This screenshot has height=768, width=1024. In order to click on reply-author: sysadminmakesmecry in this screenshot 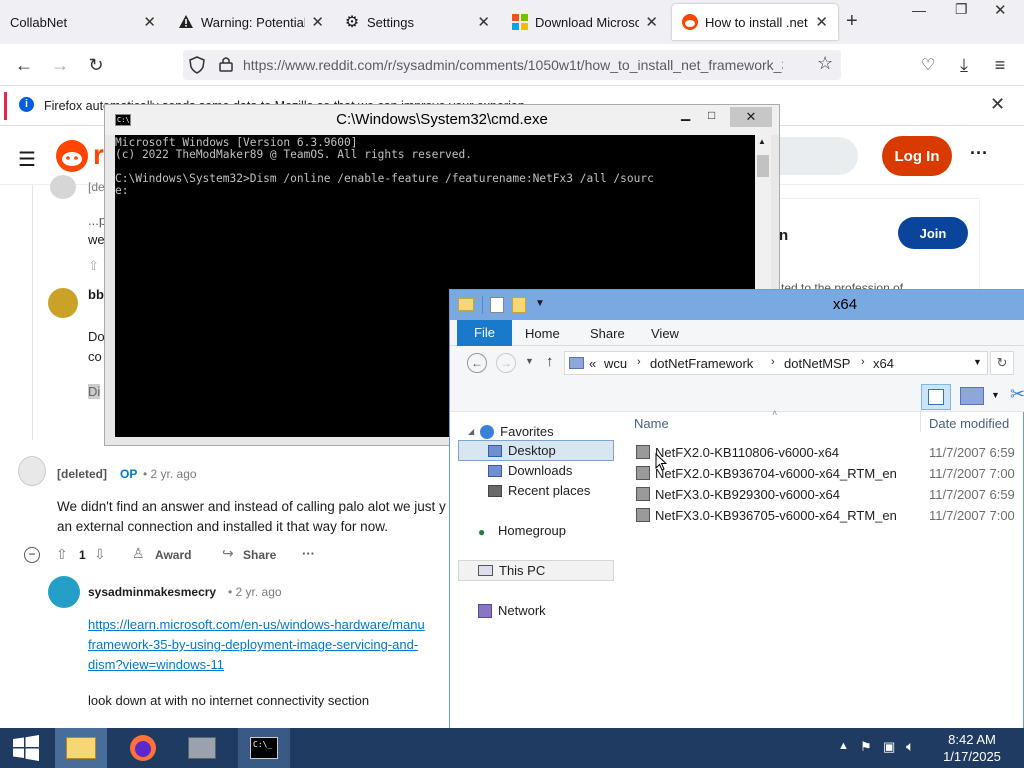, I will do `click(152, 592)`.